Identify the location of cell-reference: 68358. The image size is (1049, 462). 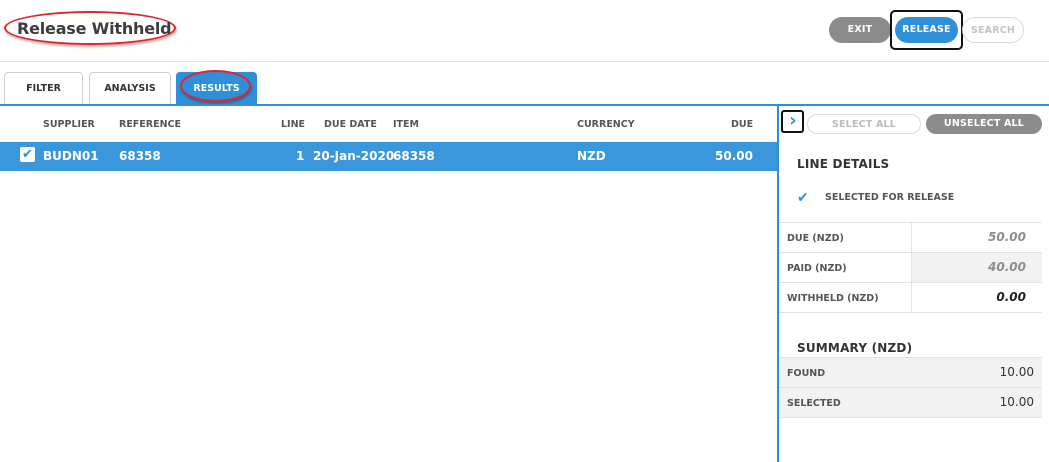
(140, 156).